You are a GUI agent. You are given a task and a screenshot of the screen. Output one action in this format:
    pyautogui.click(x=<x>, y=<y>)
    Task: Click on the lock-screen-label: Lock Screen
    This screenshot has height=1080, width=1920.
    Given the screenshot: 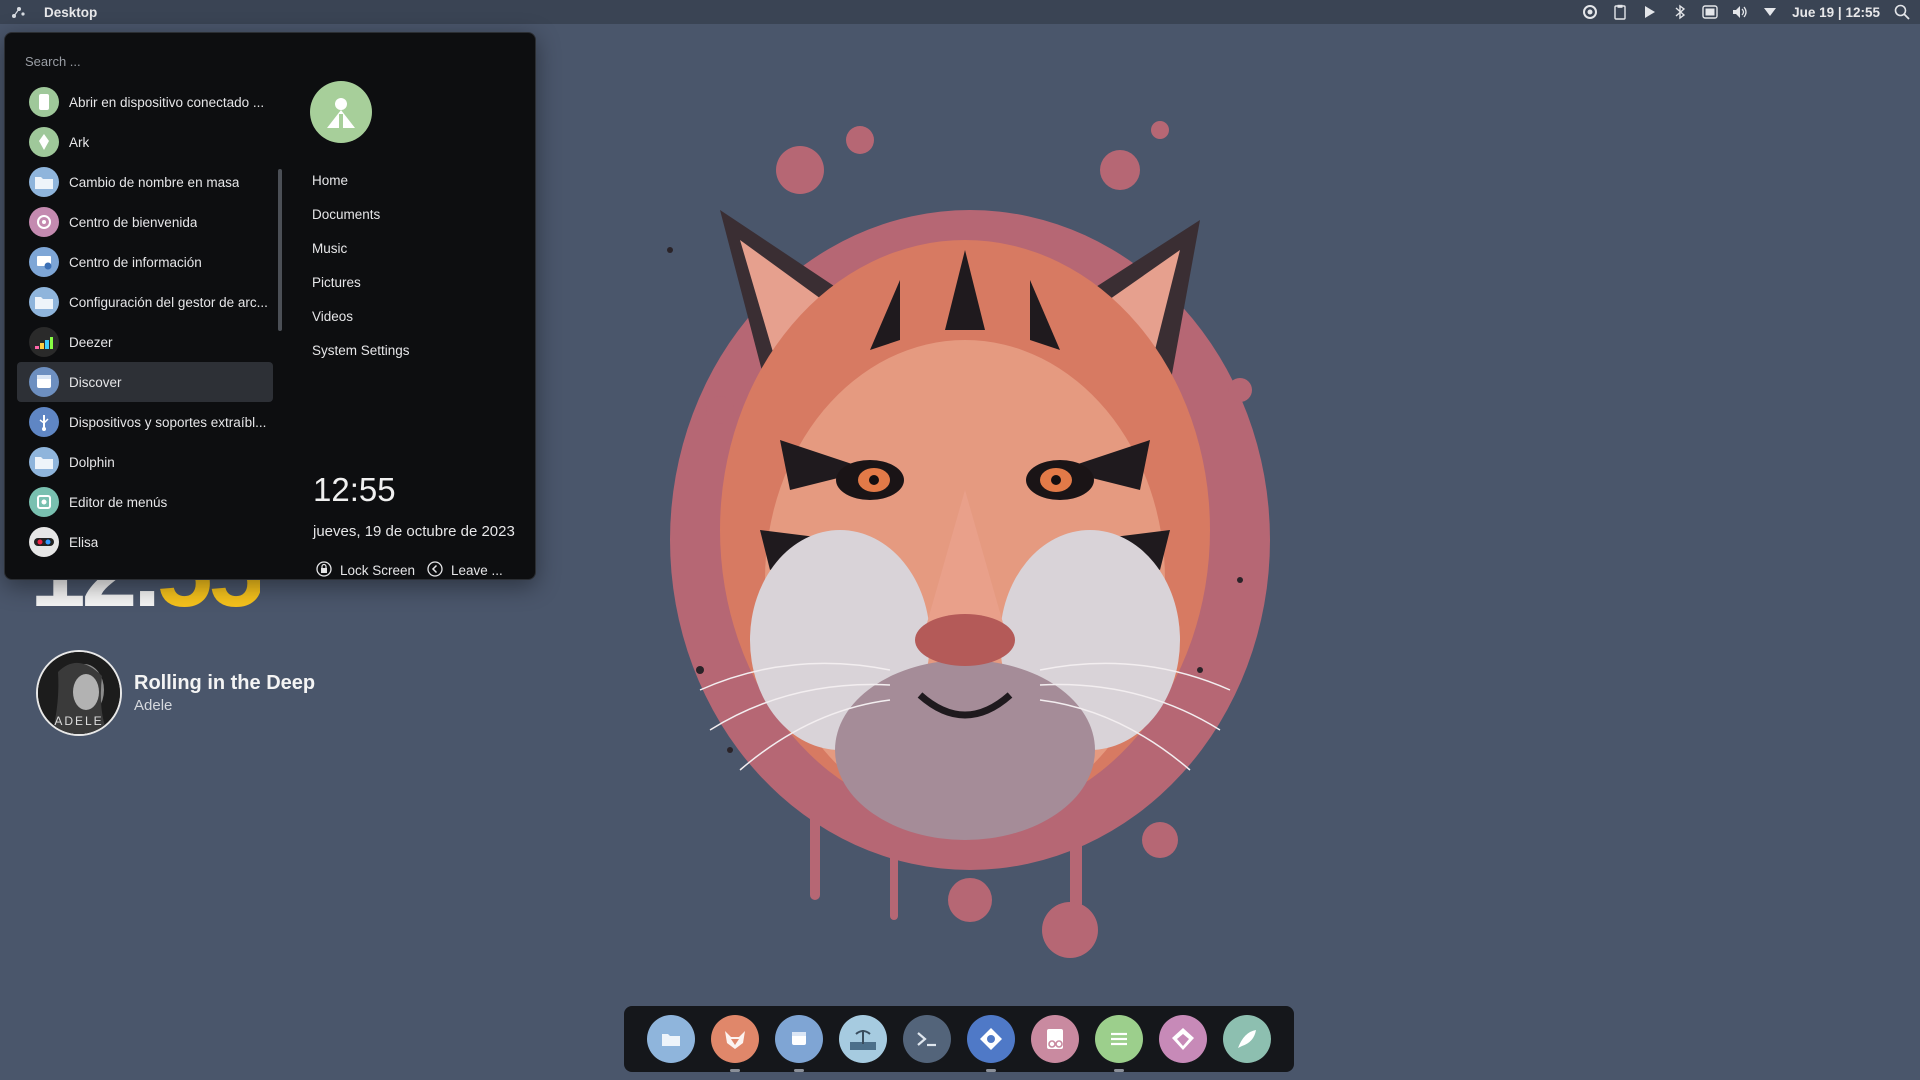 What is the action you would take?
    pyautogui.click(x=378, y=570)
    